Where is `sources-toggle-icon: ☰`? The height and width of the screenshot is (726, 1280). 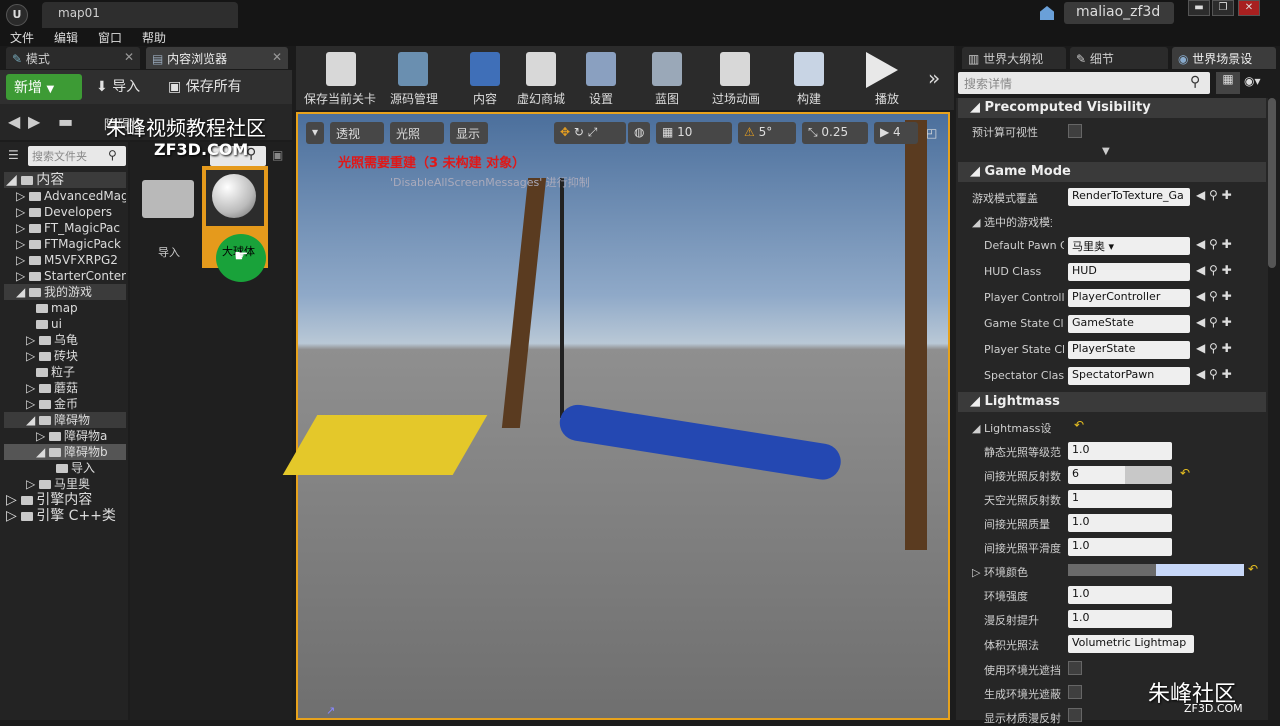 sources-toggle-icon: ☰ is located at coordinates (13, 155).